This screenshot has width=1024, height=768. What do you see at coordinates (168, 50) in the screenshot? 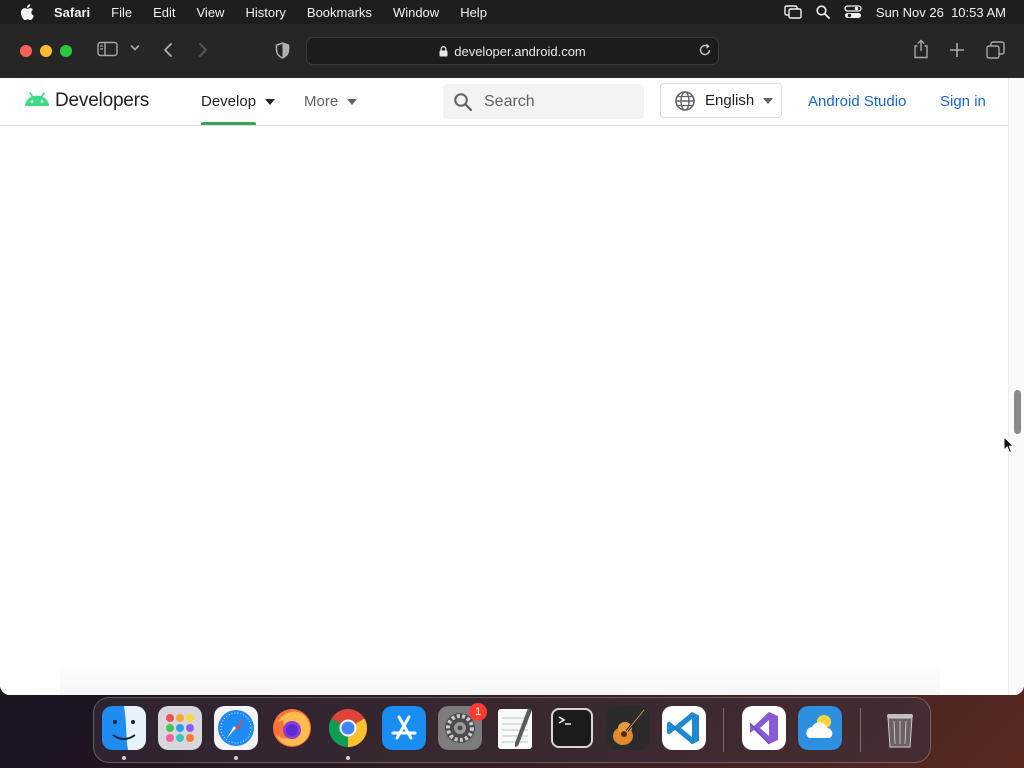
I see `back-button-icon` at bounding box center [168, 50].